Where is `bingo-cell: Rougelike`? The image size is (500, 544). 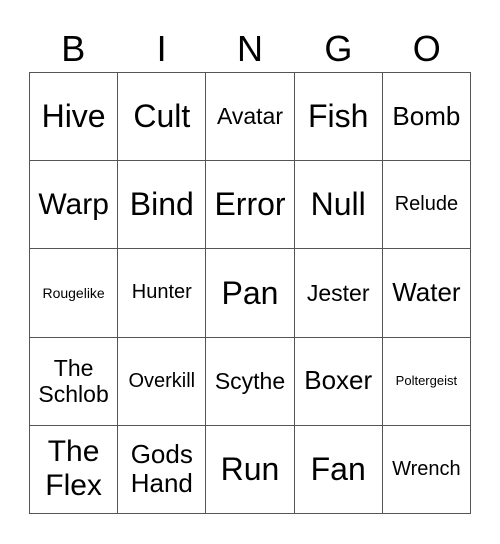
bingo-cell: Rougelike is located at coordinates (74, 293).